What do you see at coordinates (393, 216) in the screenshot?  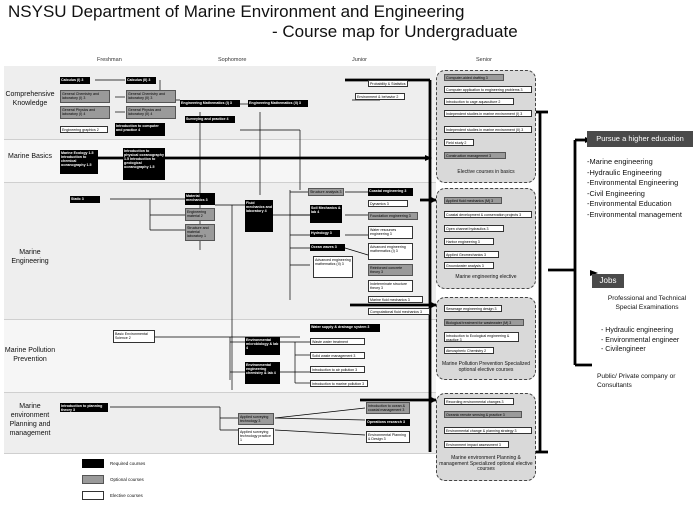 I see `course-foundation-engineering: Foundation engineering 3` at bounding box center [393, 216].